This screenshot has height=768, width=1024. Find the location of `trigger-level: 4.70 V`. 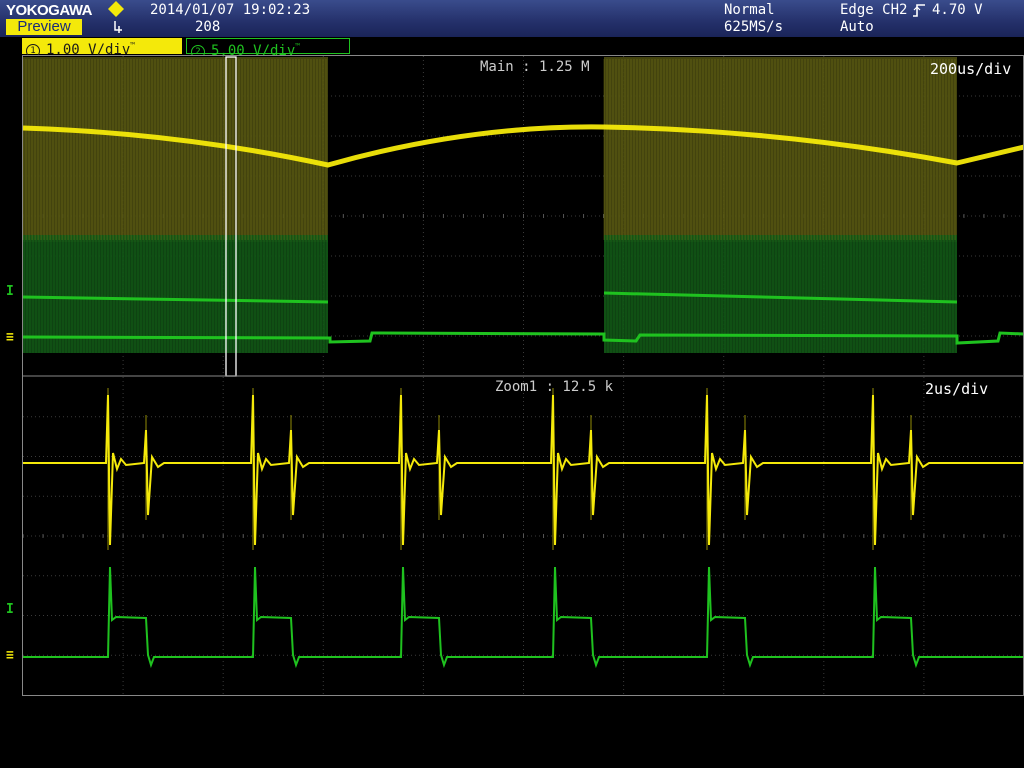

trigger-level: 4.70 V is located at coordinates (957, 10).